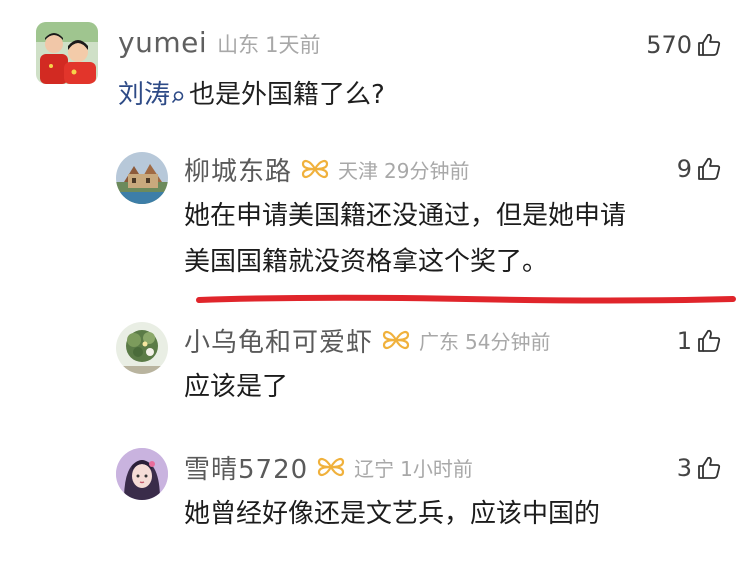 This screenshot has width=750, height=562. Describe the element at coordinates (144, 92) in the screenshot. I see `mention-link: 刘涛` at that location.